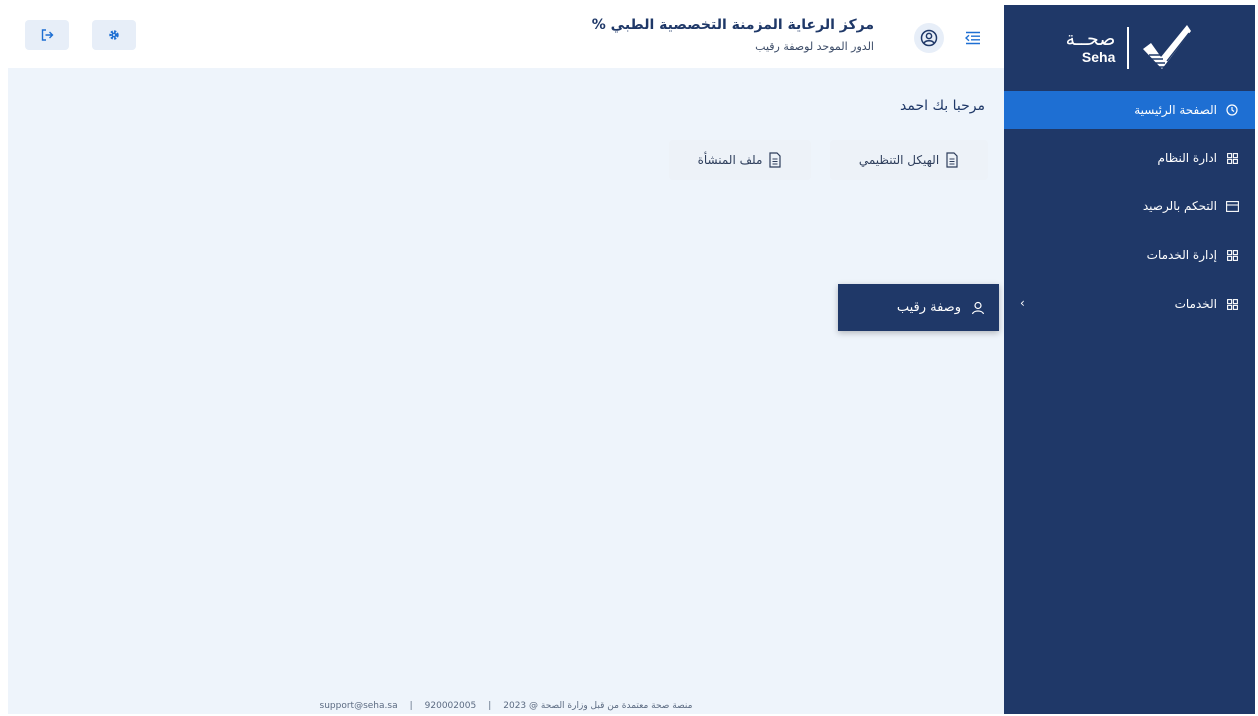  Describe the element at coordinates (730, 160) in the screenshot. I see `facility-file-label: ملف المنشأة` at that location.